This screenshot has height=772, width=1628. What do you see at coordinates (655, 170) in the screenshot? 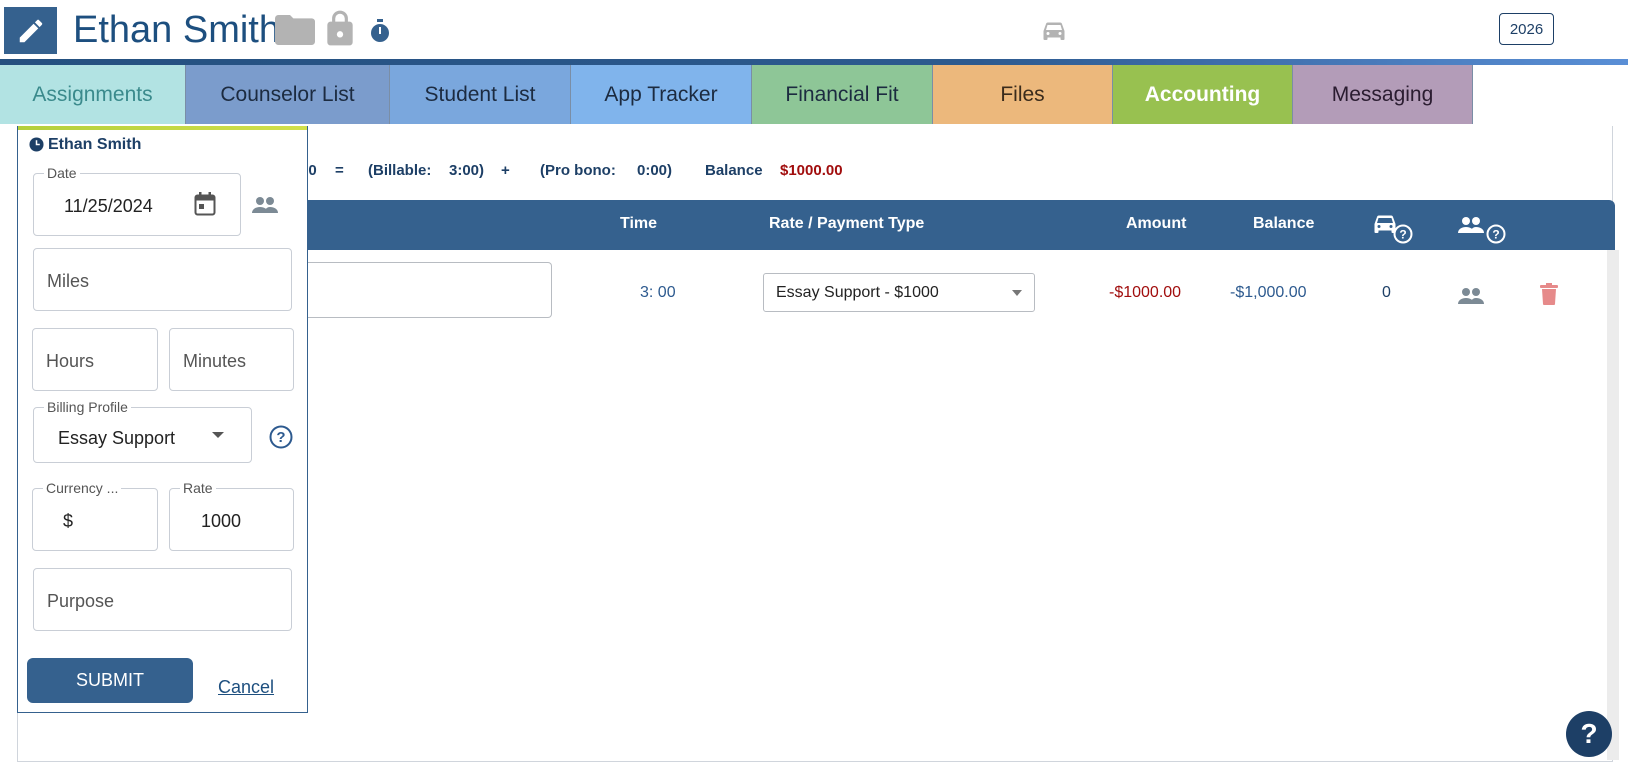
I see `summary-probono-value: 0:00)` at bounding box center [655, 170].